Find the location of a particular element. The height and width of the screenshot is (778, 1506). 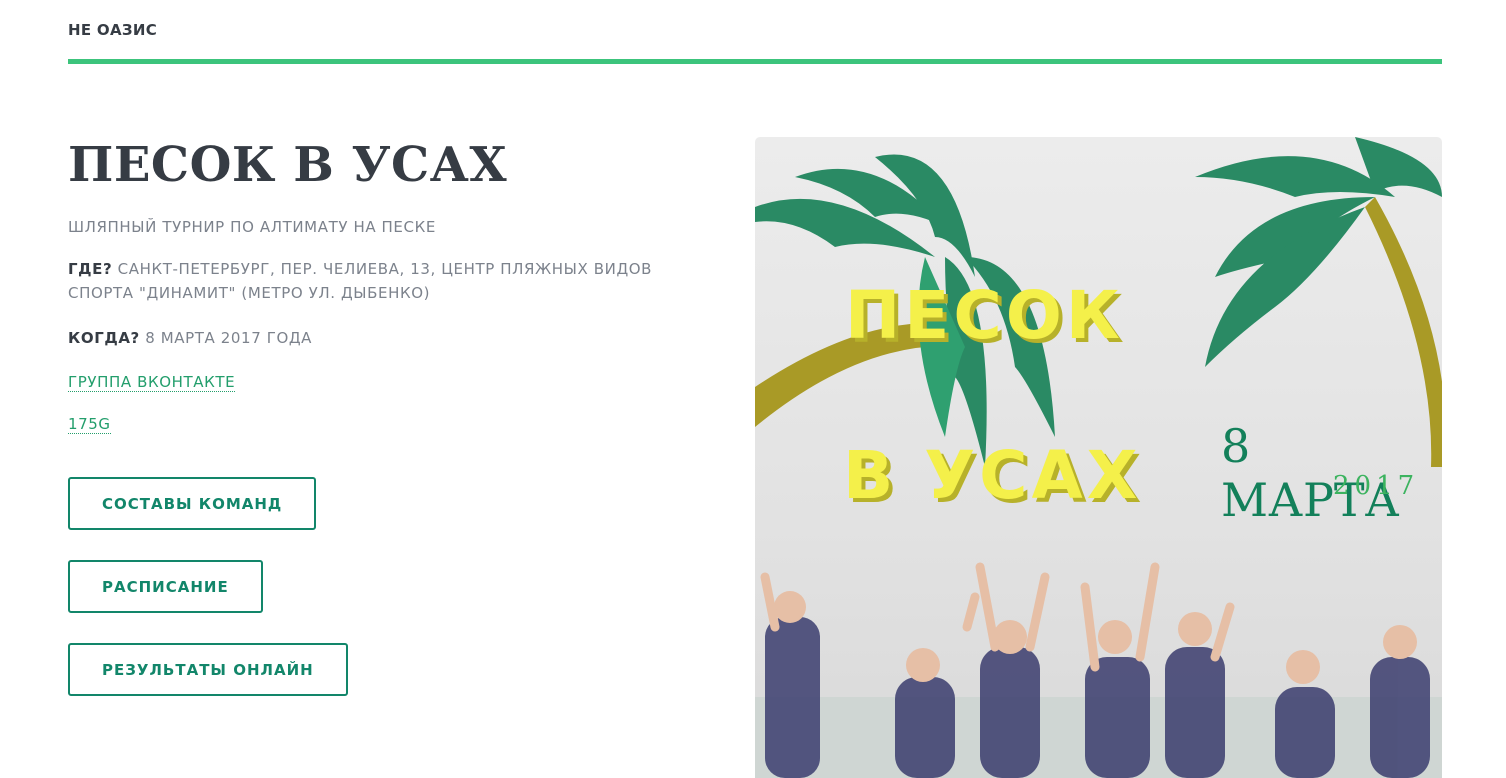

event-subtitle: ШЛЯПНЫЙ ТУРНИР ПО АЛТИМАТУ НА ПЕСКЕ is located at coordinates (252, 227).